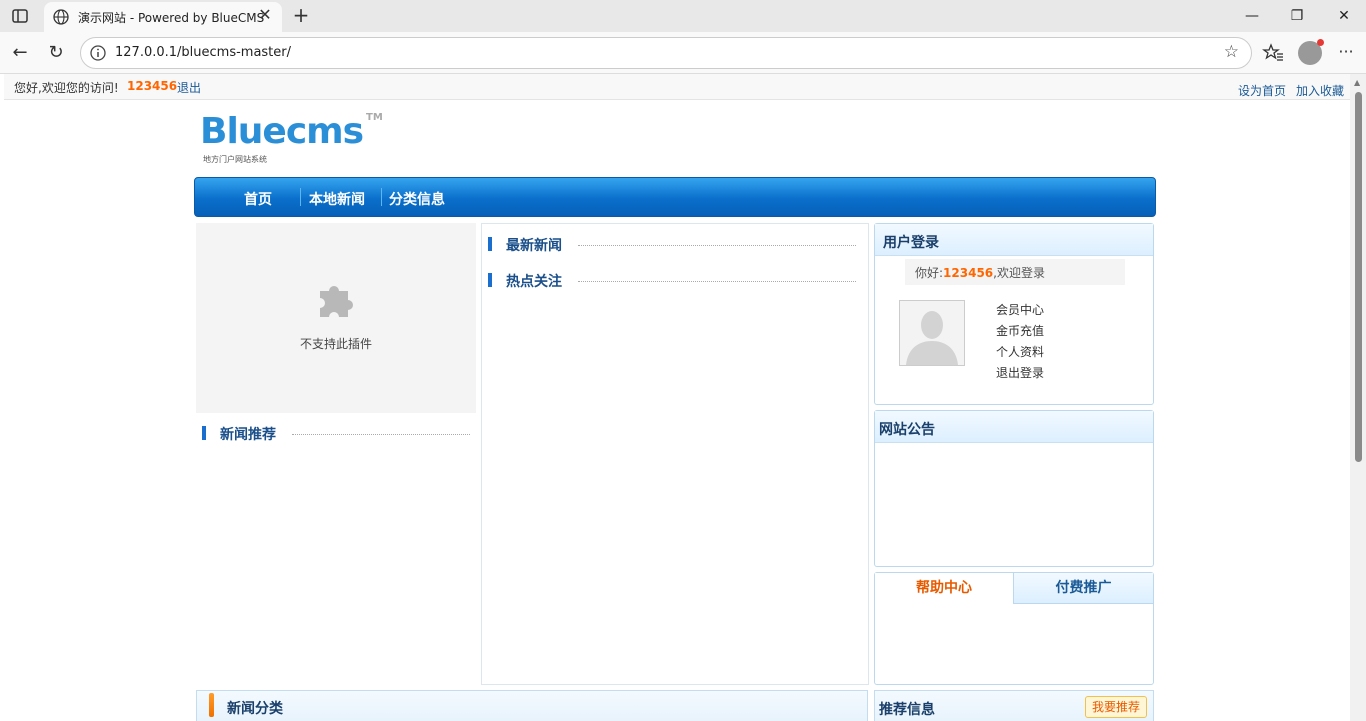 The image size is (1366, 721). I want to click on star-icon: ☆, so click(1231, 52).